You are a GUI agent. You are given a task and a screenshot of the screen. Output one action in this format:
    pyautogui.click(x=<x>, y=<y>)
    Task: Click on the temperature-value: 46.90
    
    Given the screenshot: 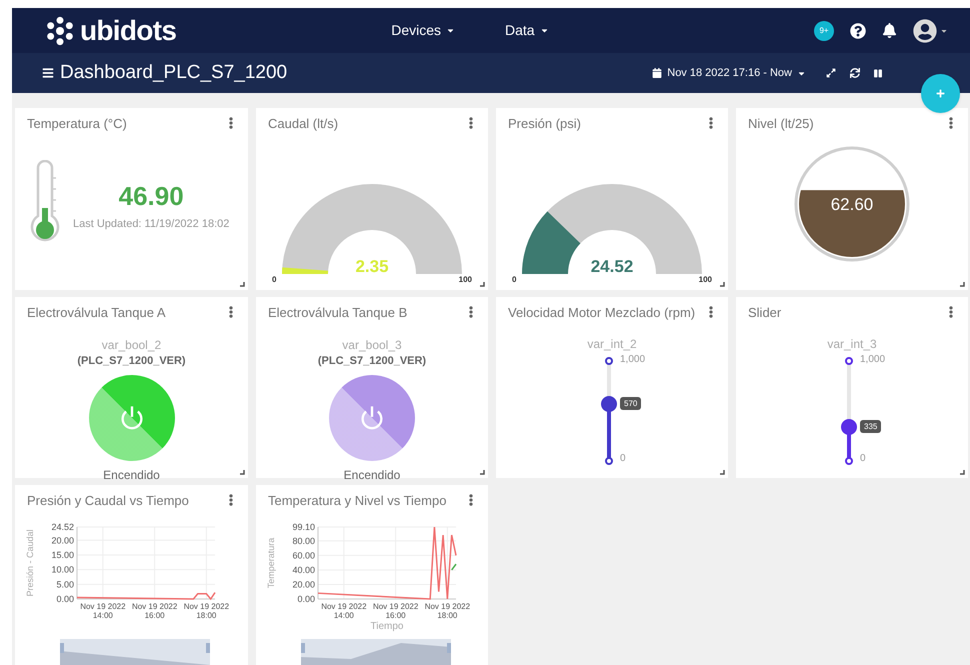 What is the action you would take?
    pyautogui.click(x=151, y=196)
    